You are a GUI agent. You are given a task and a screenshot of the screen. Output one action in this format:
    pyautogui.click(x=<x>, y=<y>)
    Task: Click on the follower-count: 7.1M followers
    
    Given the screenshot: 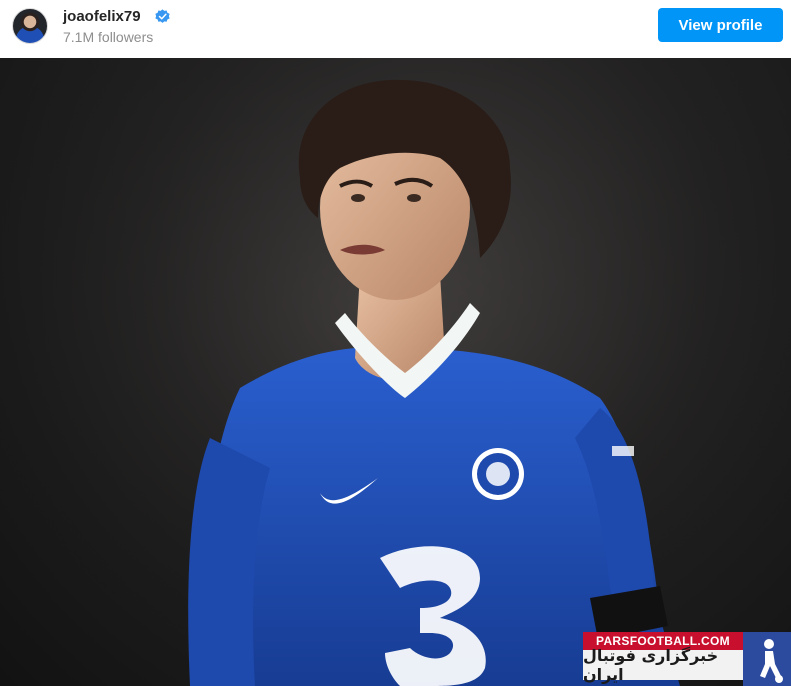 What is the action you would take?
    pyautogui.click(x=108, y=37)
    